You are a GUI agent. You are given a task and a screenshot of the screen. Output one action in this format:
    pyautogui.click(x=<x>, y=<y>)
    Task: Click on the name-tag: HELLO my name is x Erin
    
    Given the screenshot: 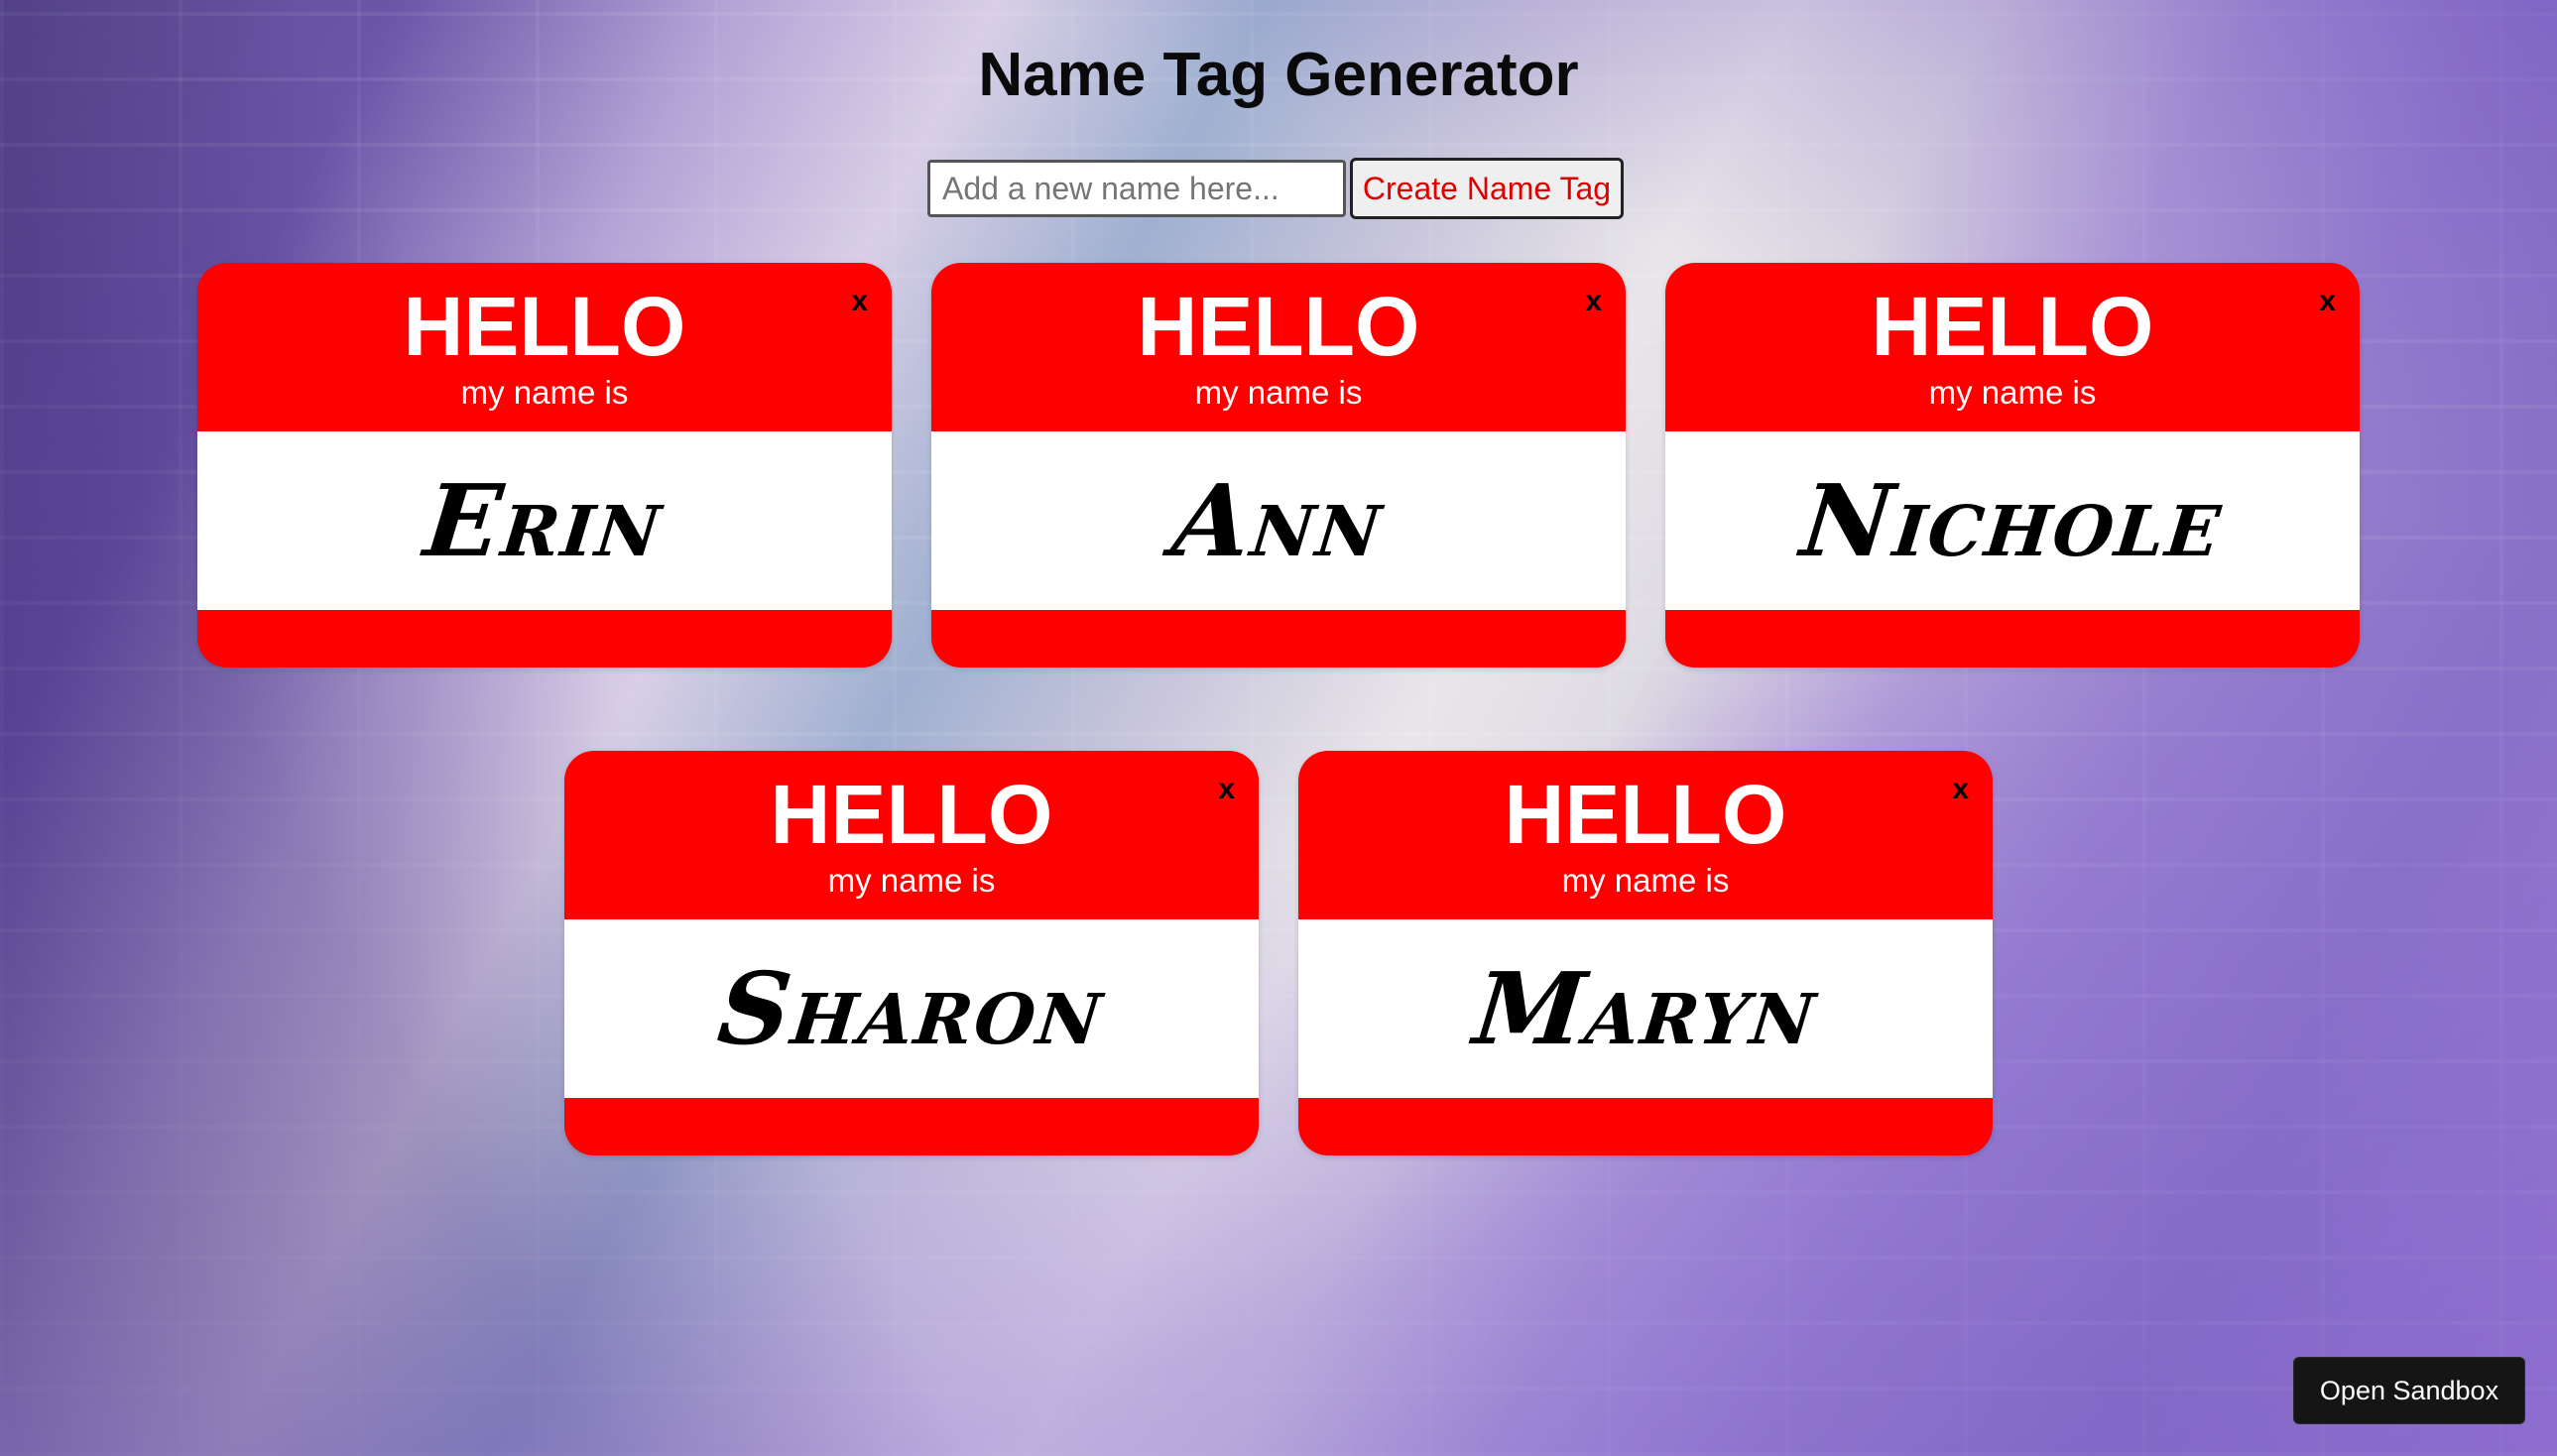 What is the action you would take?
    pyautogui.click(x=544, y=465)
    